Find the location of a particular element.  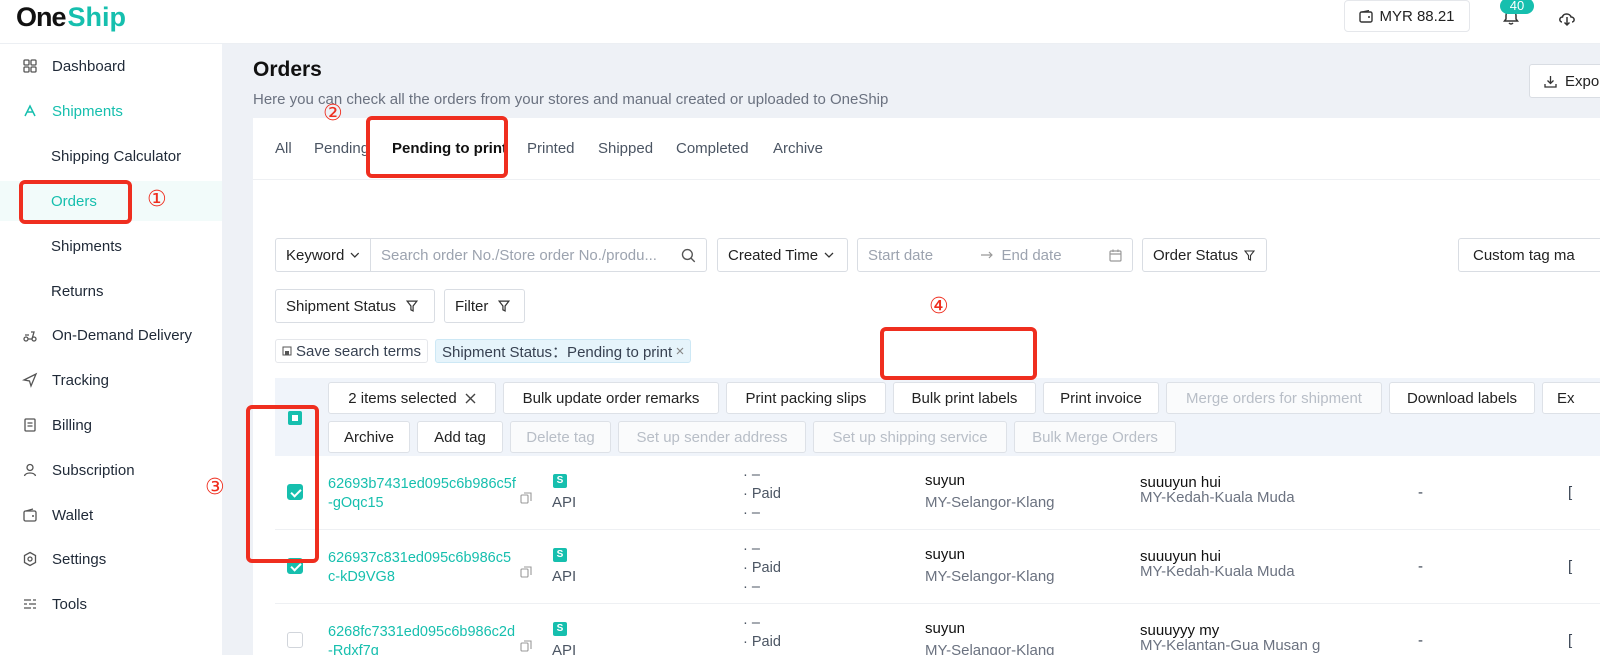

sidebar-item-label: Subscription is located at coordinates (93, 470).